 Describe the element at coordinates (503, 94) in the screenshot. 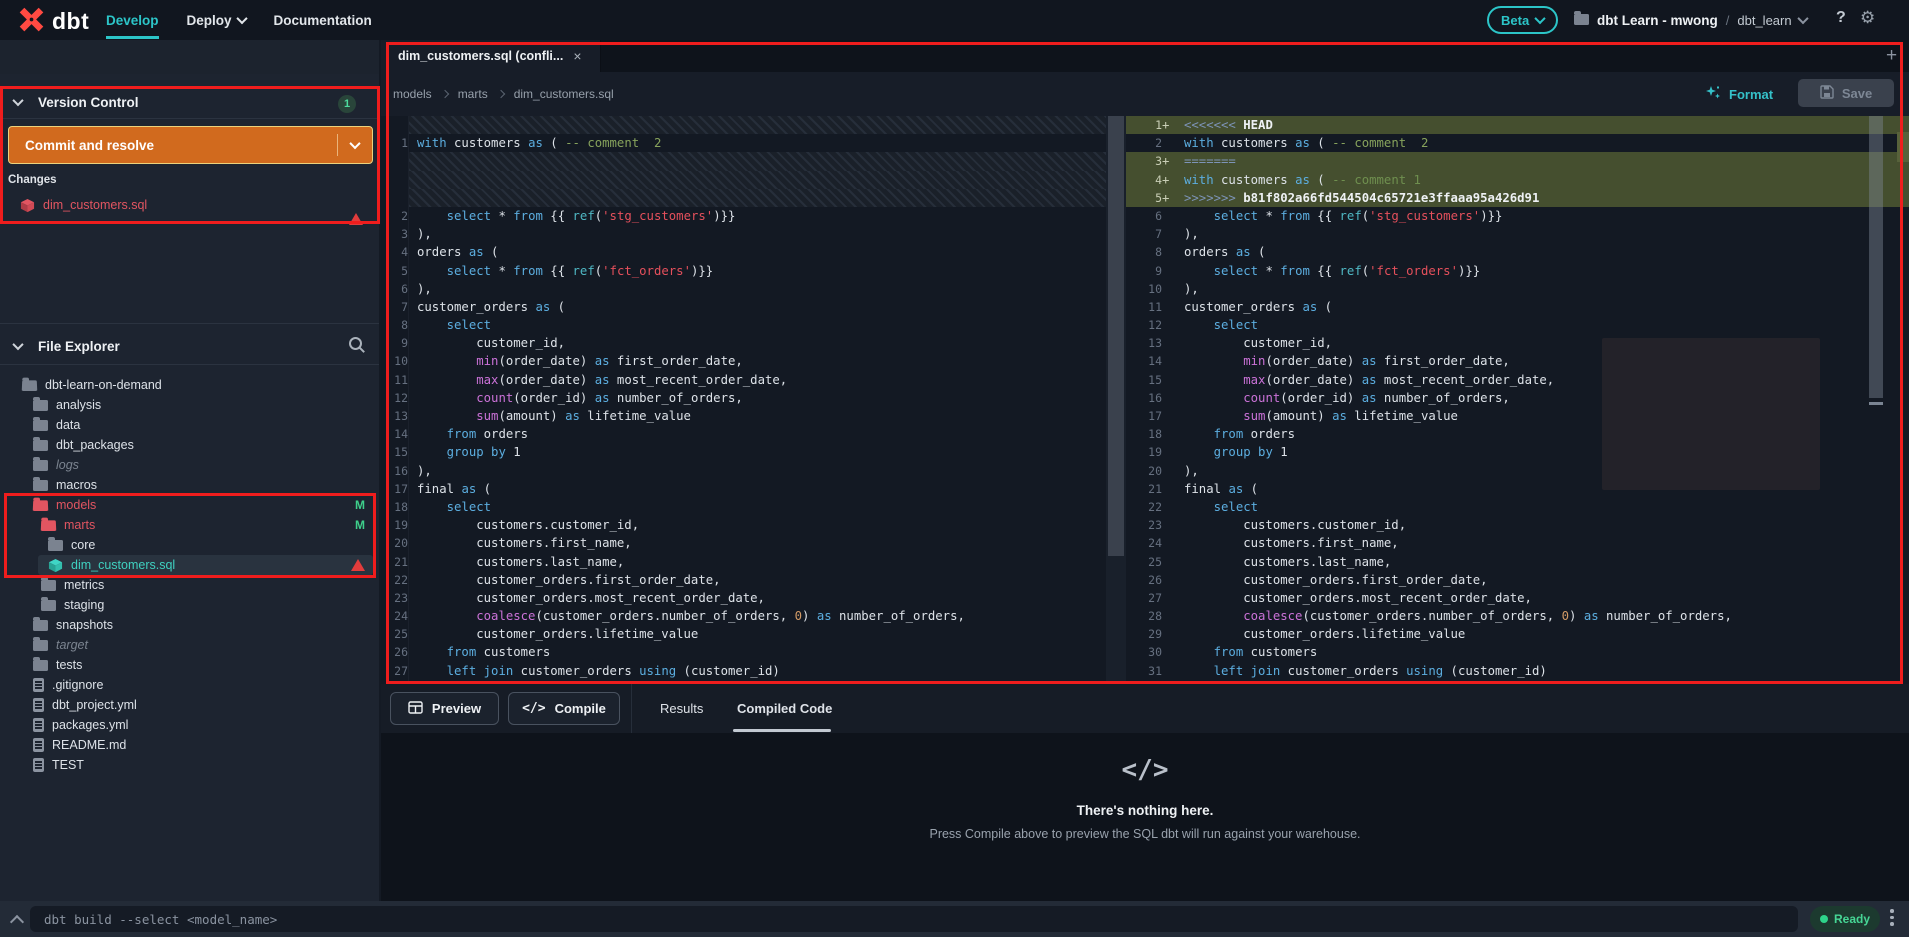

I see `breadcrumb: models marts dim_customers.sql` at that location.